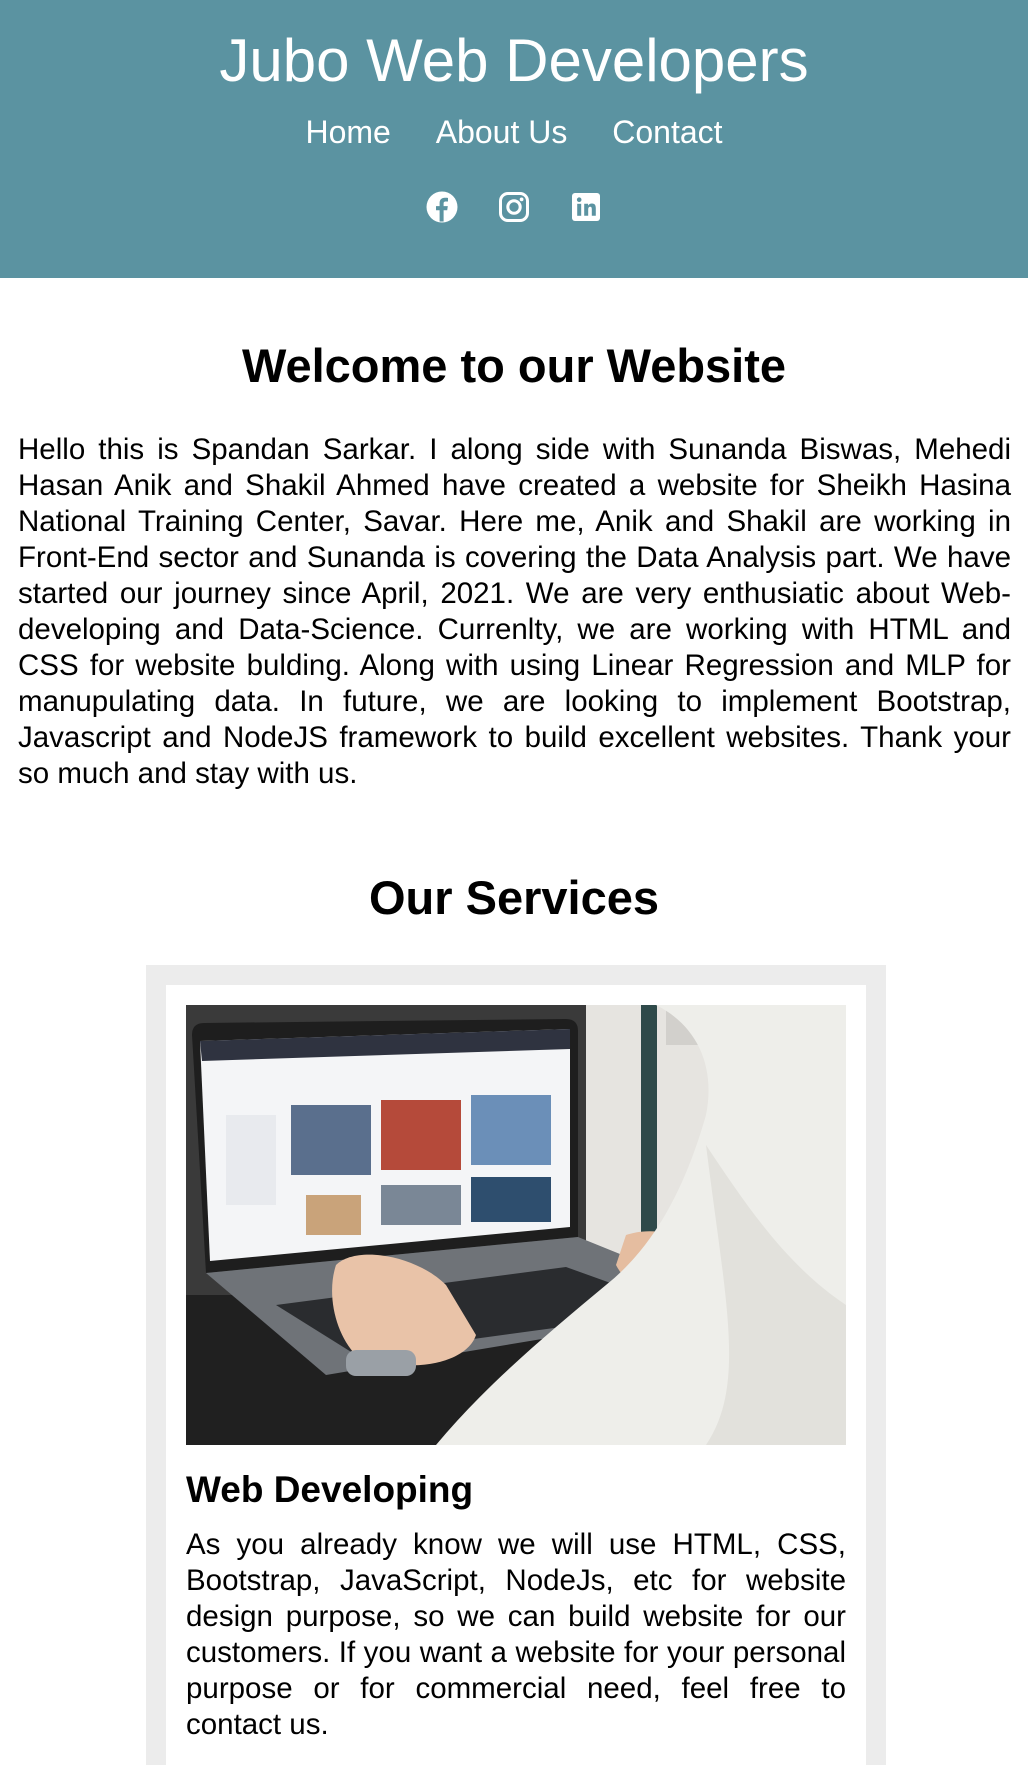  I want to click on service-title: Web Developing, so click(330, 1489).